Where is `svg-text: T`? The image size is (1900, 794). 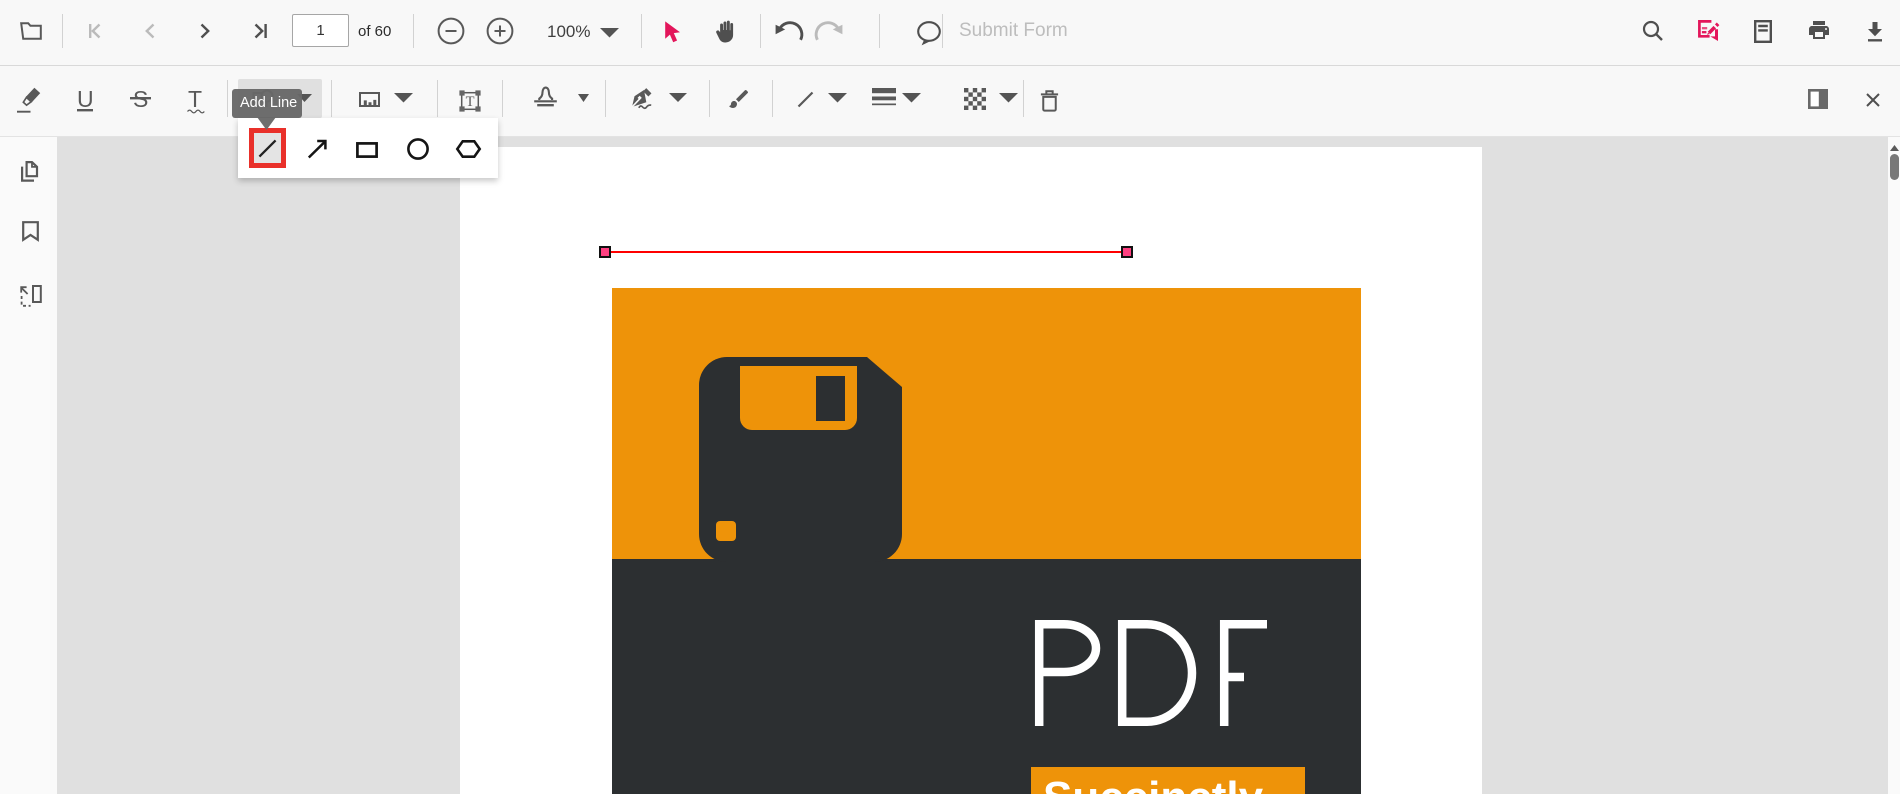 svg-text: T is located at coordinates (470, 102).